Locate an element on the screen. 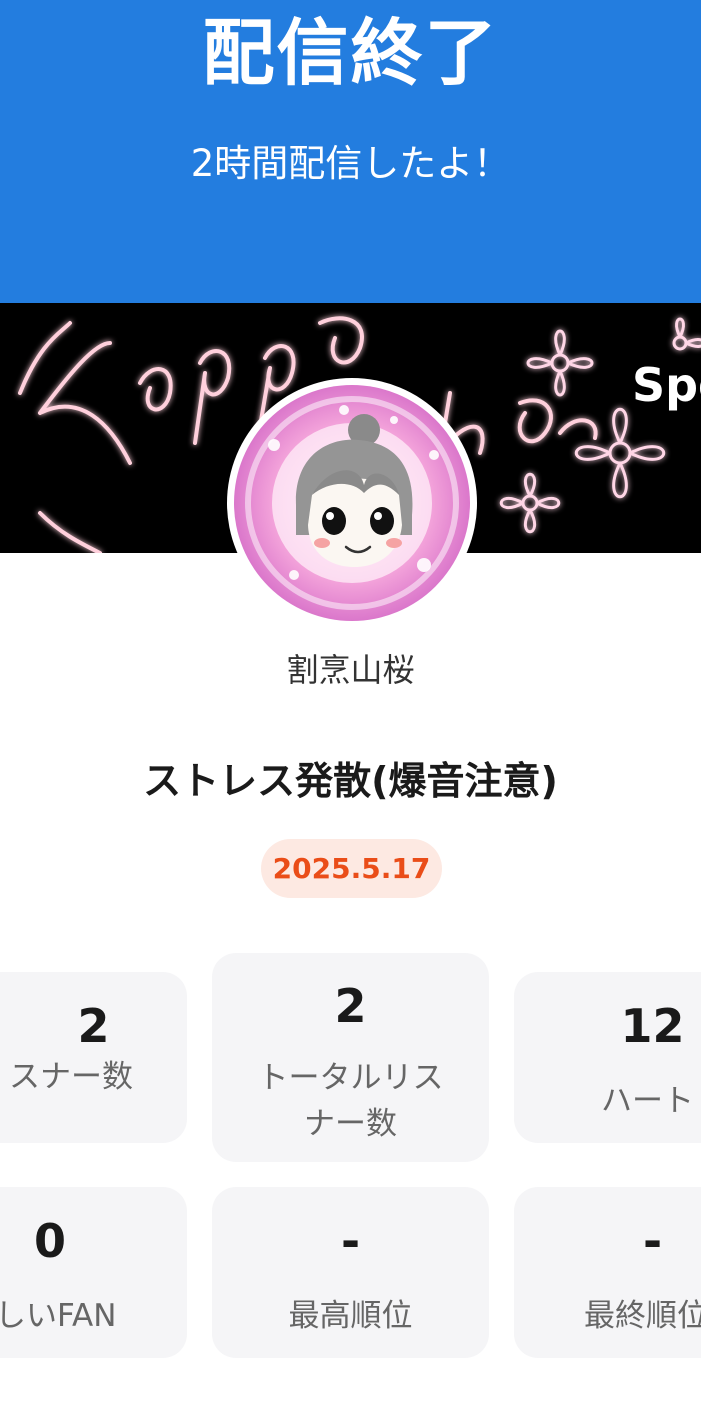 This screenshot has height=1403, width=701. stat-card-final-rank: - 最終順位 is located at coordinates (607, 1272).